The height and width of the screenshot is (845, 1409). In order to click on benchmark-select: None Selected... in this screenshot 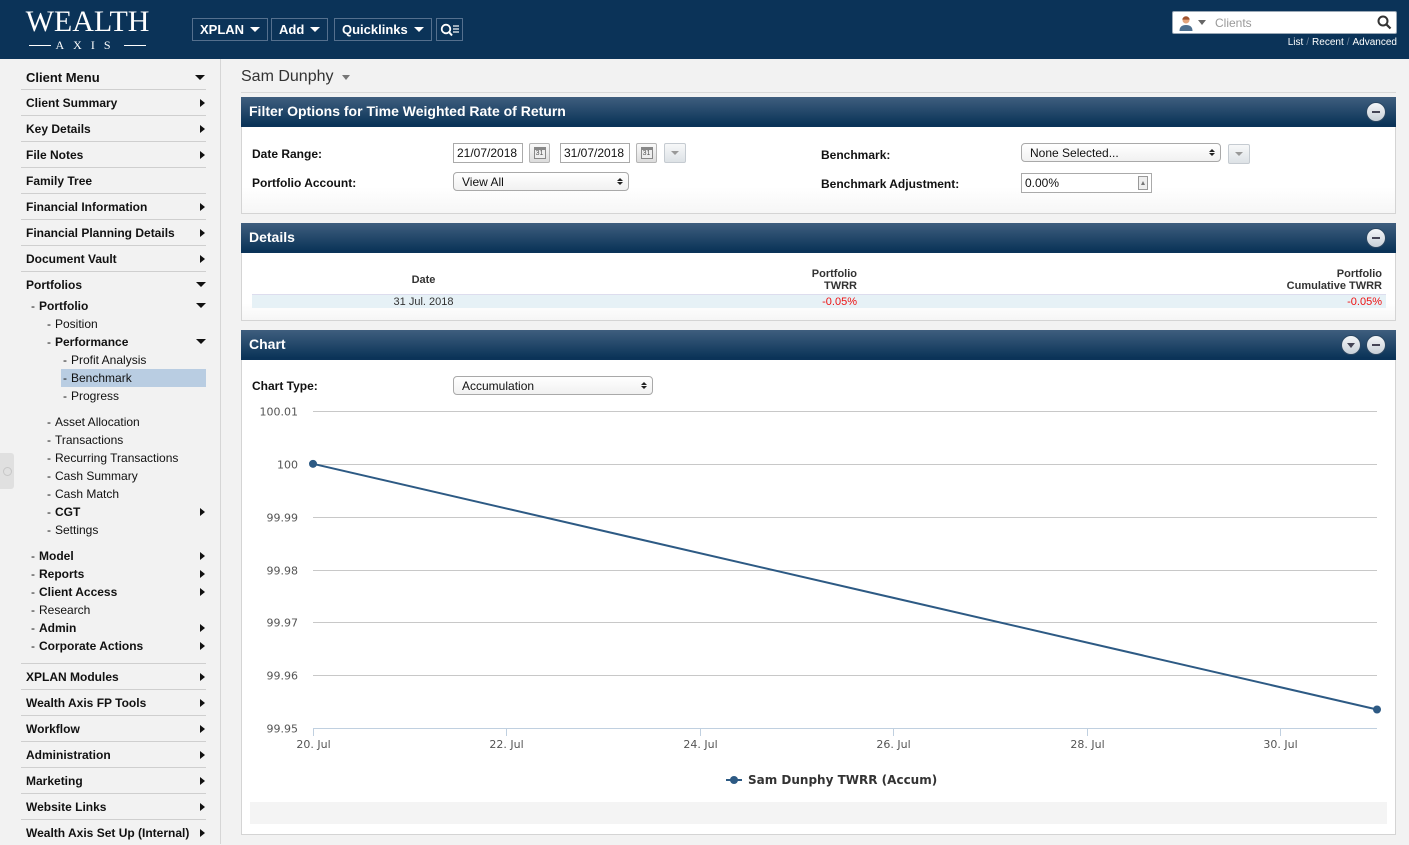, I will do `click(1121, 152)`.